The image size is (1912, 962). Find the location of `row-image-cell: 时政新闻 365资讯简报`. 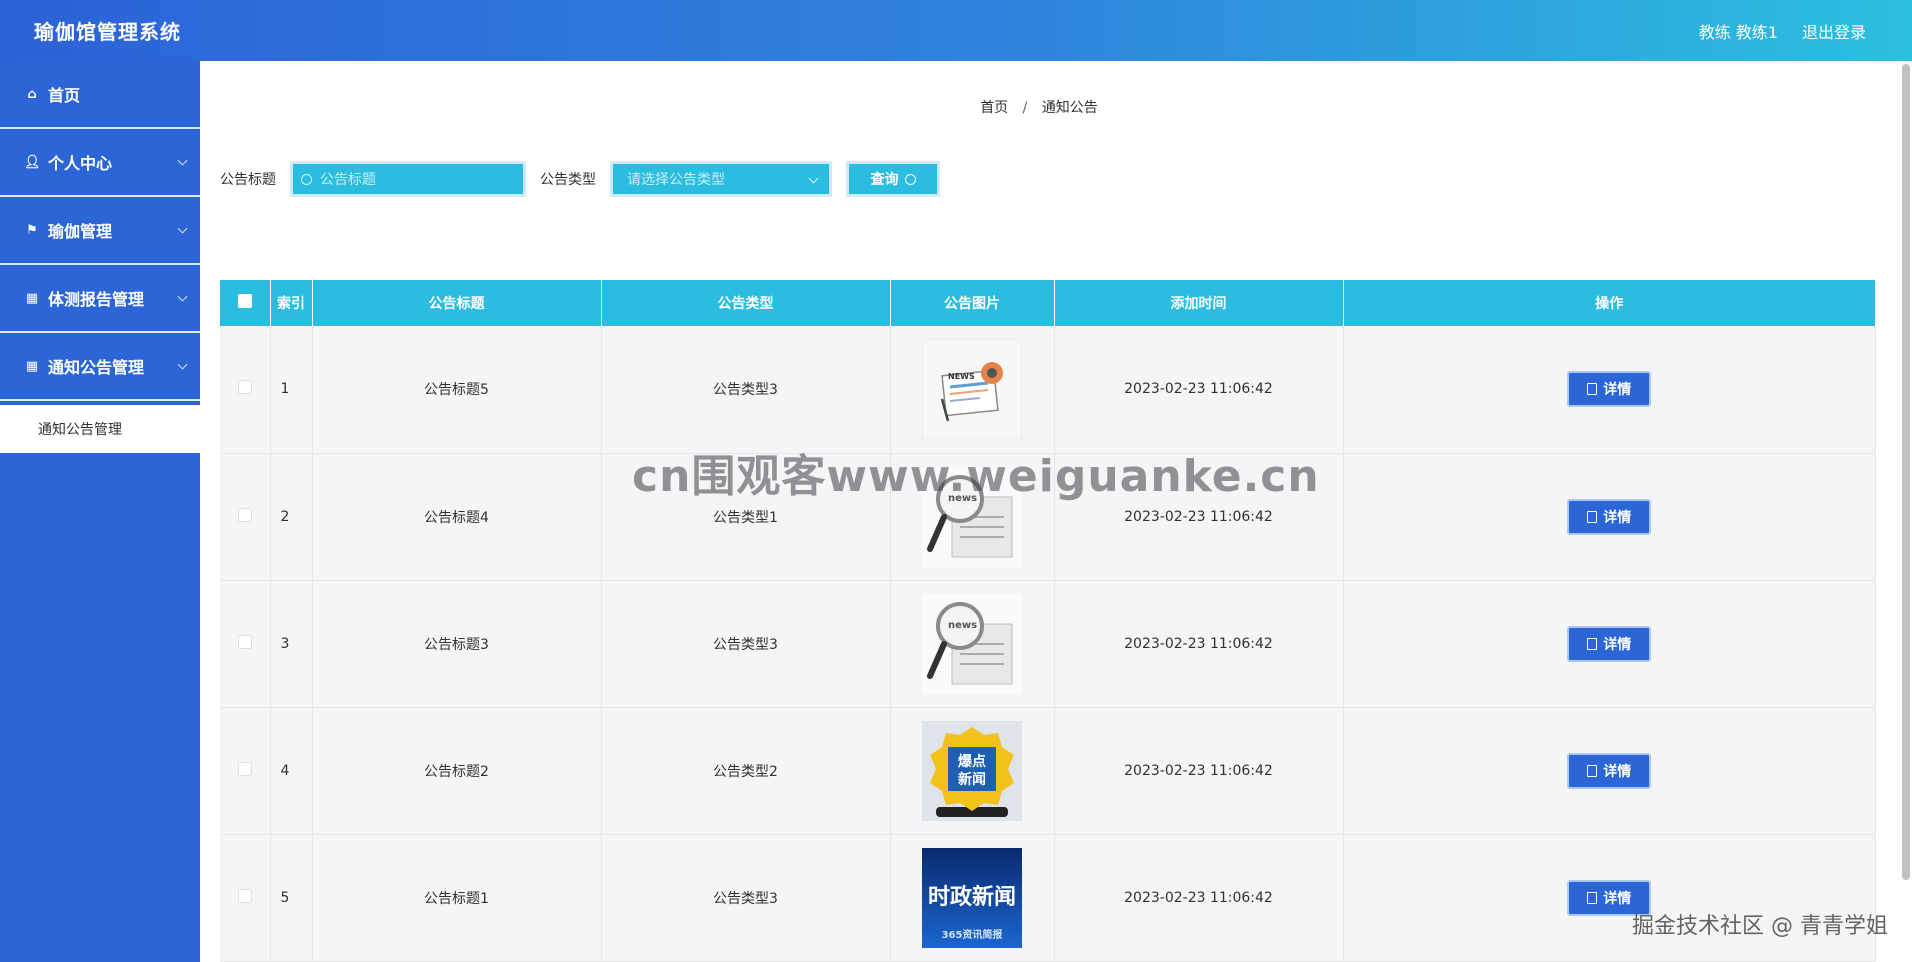

row-image-cell: 时政新闻 365资讯简报 is located at coordinates (972, 898).